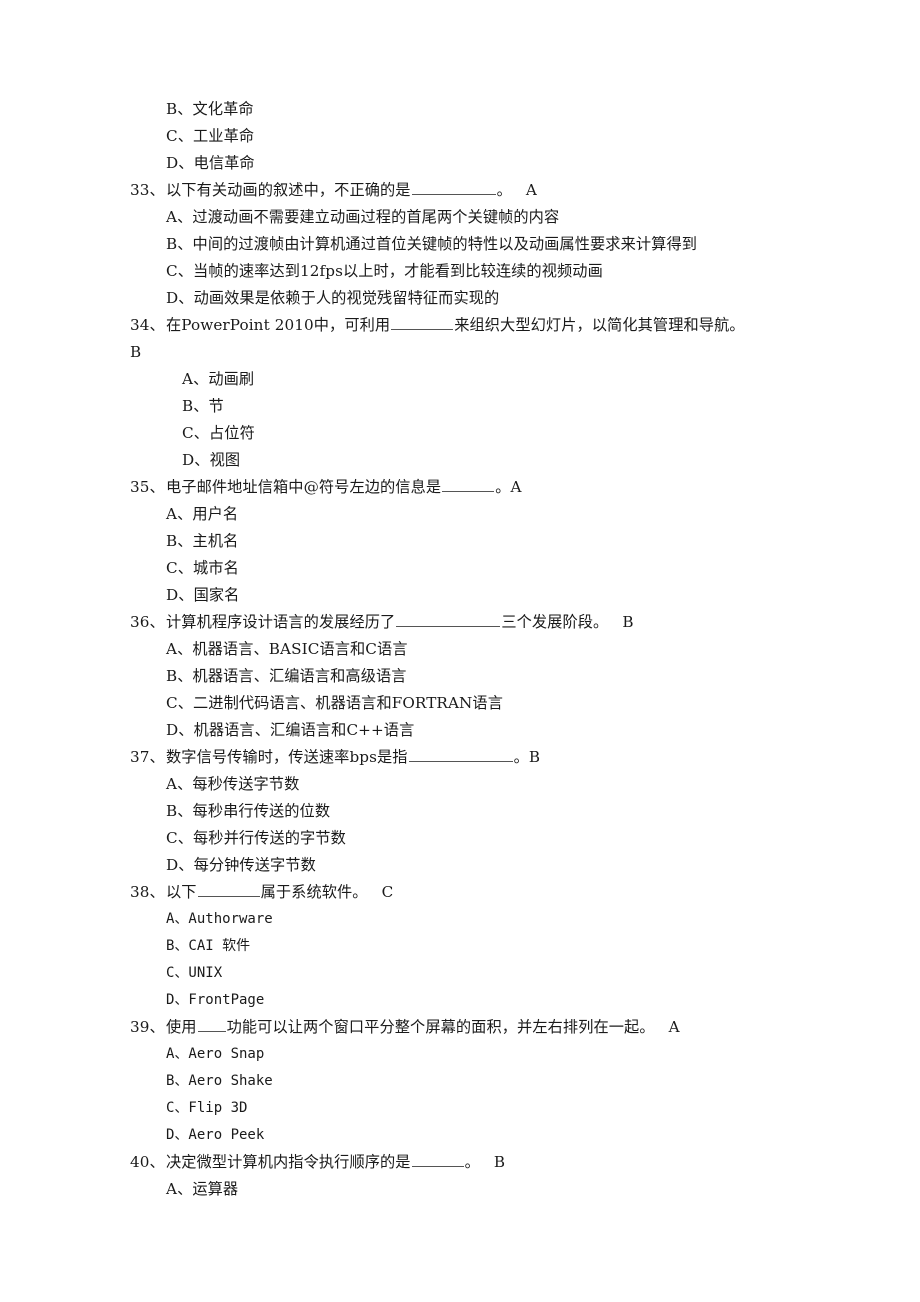 The width and height of the screenshot is (920, 1302). I want to click on list-item: C、城市名, so click(202, 568).